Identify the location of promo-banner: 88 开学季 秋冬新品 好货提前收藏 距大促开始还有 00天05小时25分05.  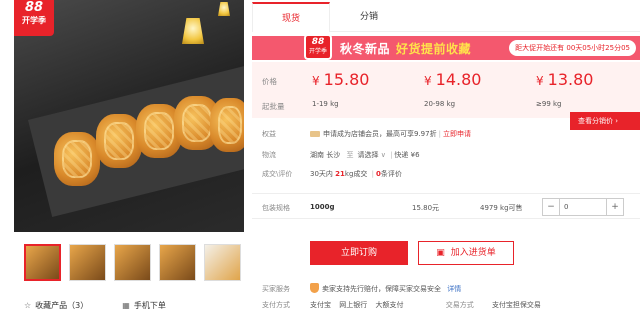
(446, 47).